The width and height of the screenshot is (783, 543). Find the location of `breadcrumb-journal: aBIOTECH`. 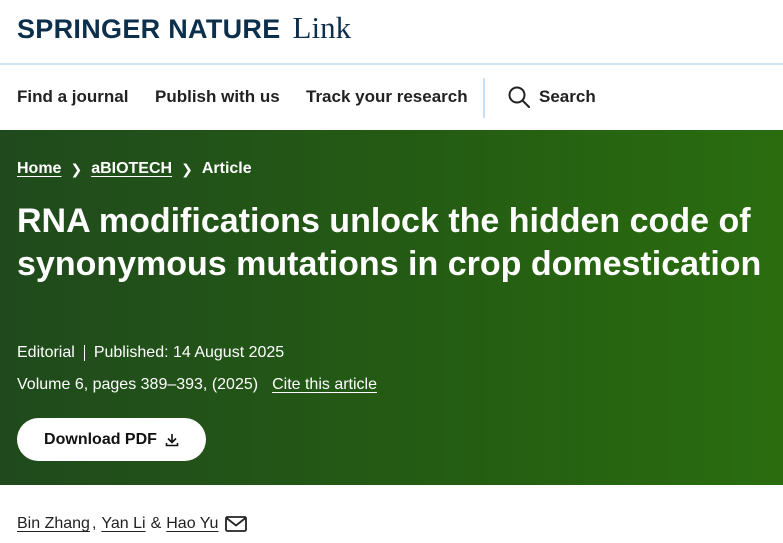

breadcrumb-journal: aBIOTECH is located at coordinates (131, 169).